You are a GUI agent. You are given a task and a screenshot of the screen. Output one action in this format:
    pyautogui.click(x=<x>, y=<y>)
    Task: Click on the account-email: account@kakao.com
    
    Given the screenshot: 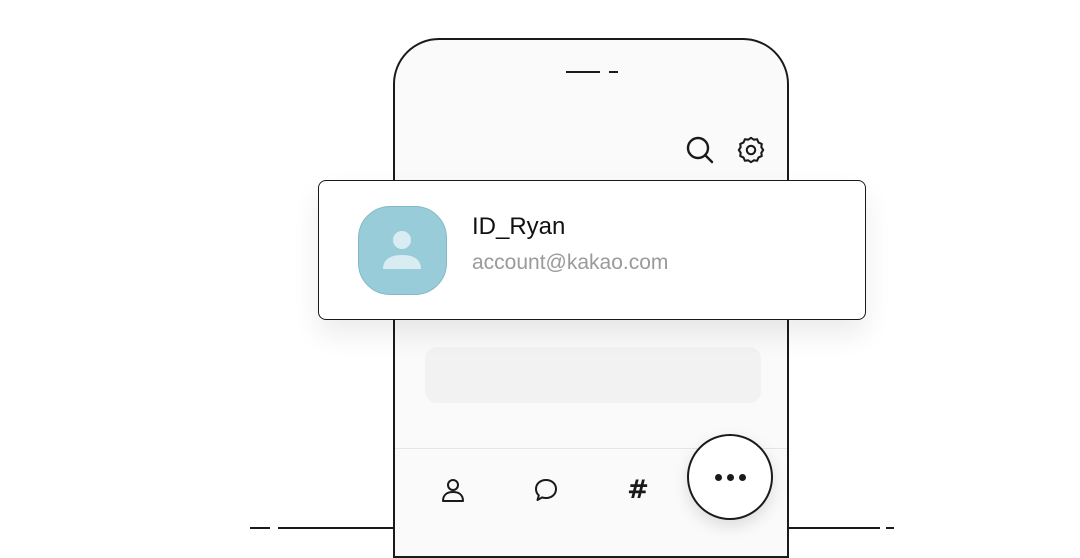 What is the action you would take?
    pyautogui.click(x=570, y=262)
    